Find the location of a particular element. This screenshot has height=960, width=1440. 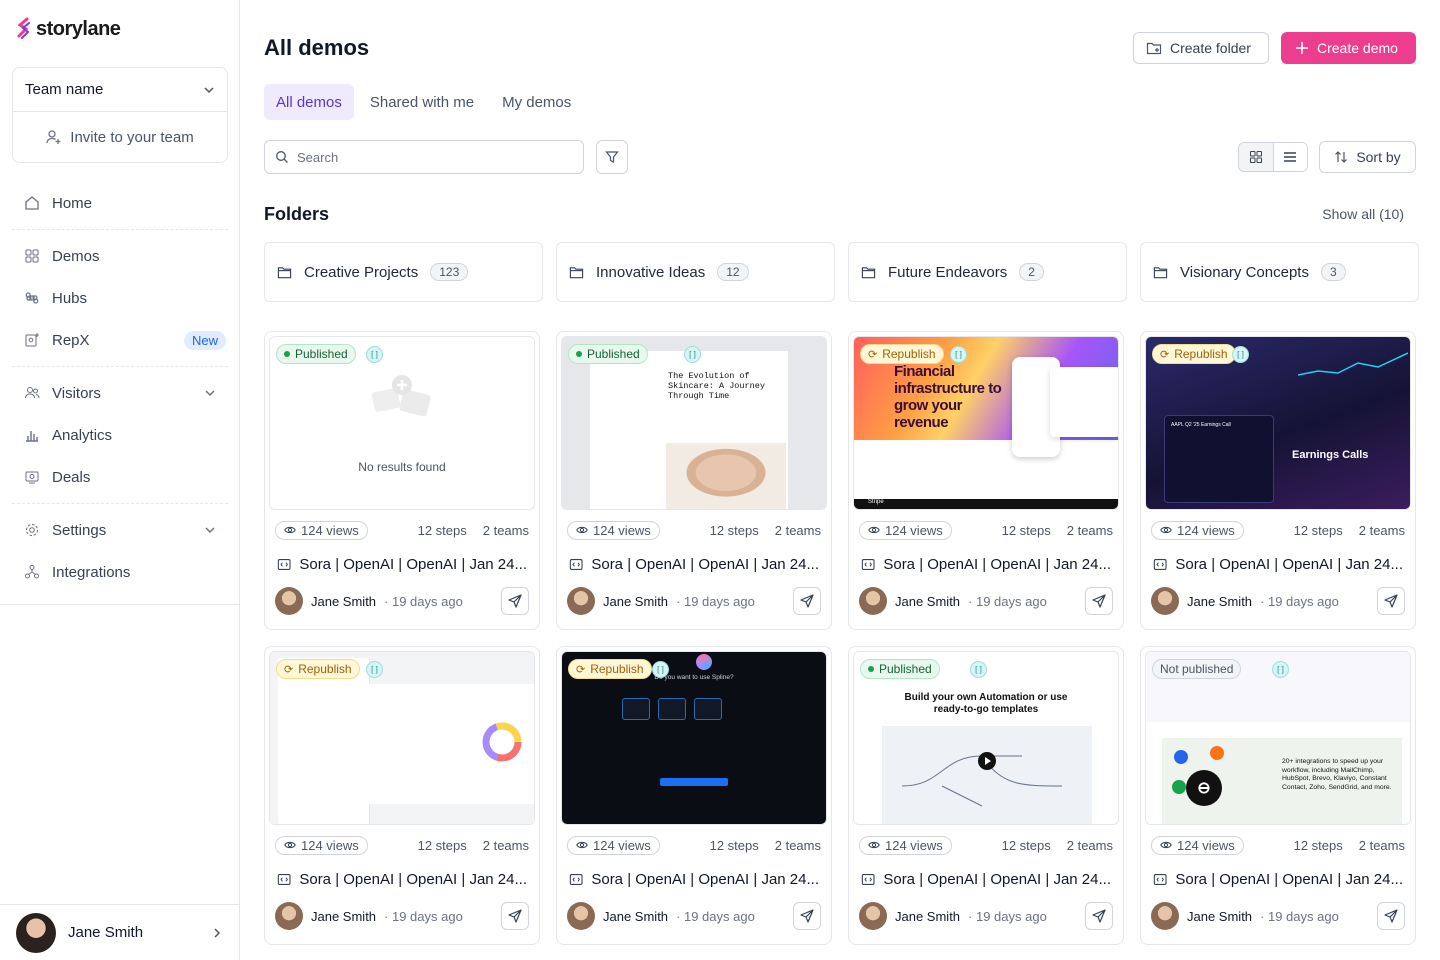

sidebar-item-hubs: Hubs is located at coordinates (120, 298).